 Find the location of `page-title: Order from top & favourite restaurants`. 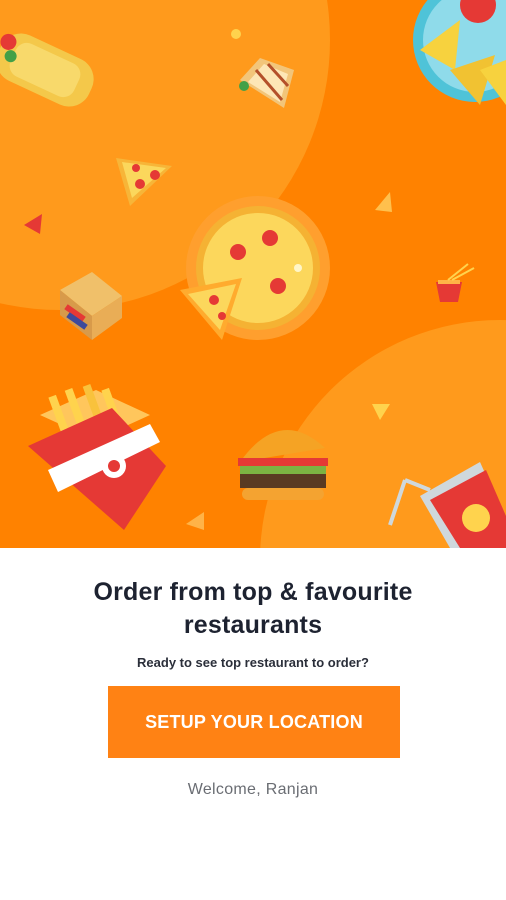

page-title: Order from top & favourite restaurants is located at coordinates (253, 608).